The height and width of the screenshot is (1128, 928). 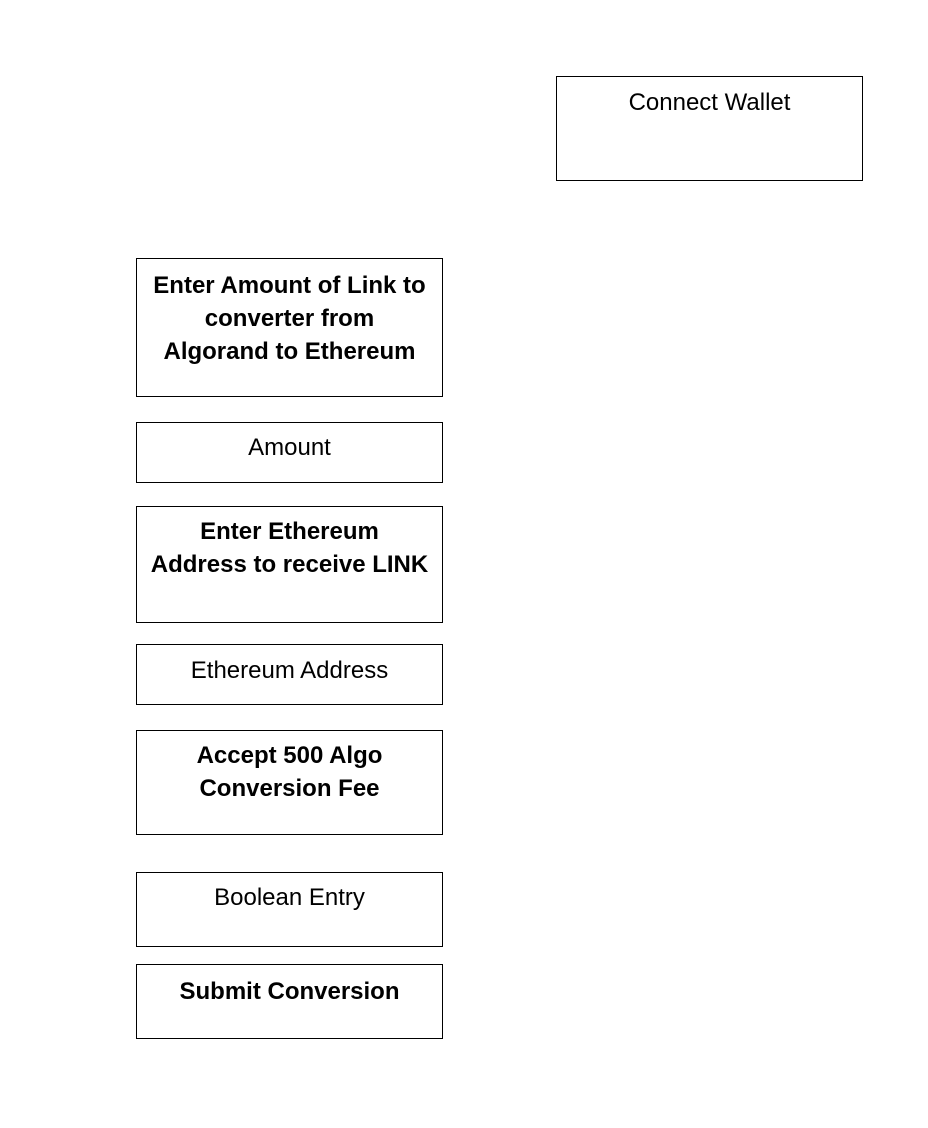 What do you see at coordinates (289, 351) in the screenshot?
I see `amount-instruction-line: Algorand to Ethereum` at bounding box center [289, 351].